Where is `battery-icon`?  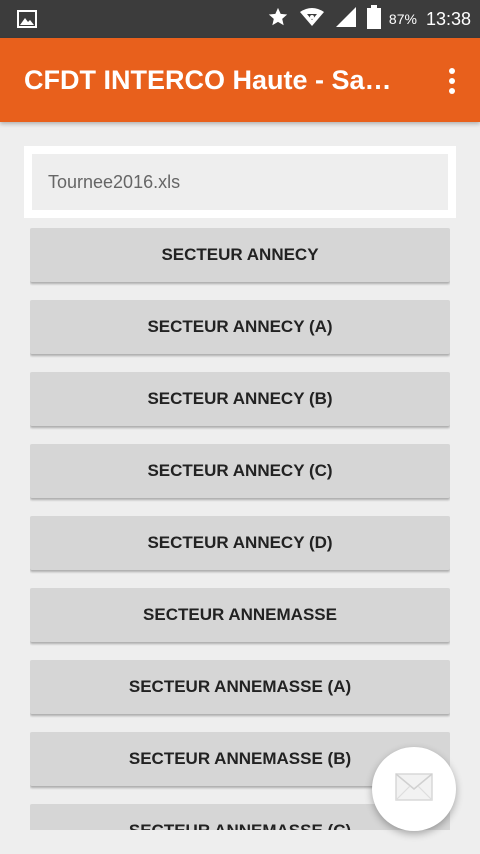 battery-icon is located at coordinates (373, 19).